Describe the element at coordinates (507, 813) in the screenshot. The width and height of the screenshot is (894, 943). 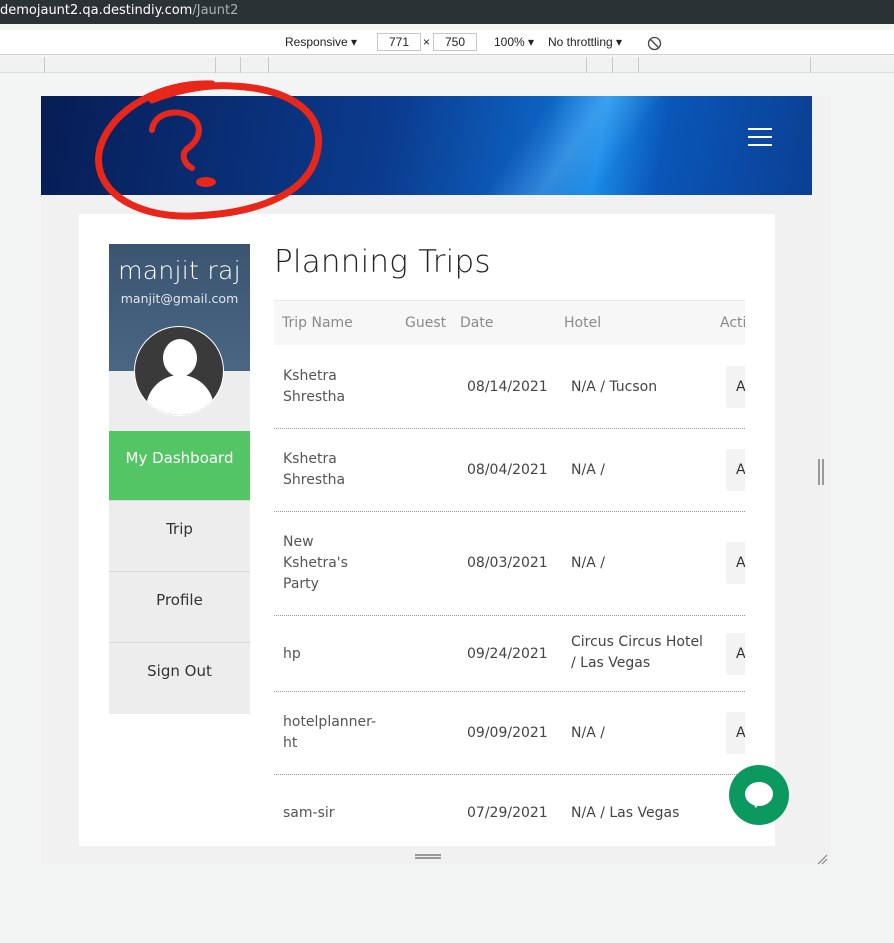
I see `date-cell: 07/29/2021` at that location.